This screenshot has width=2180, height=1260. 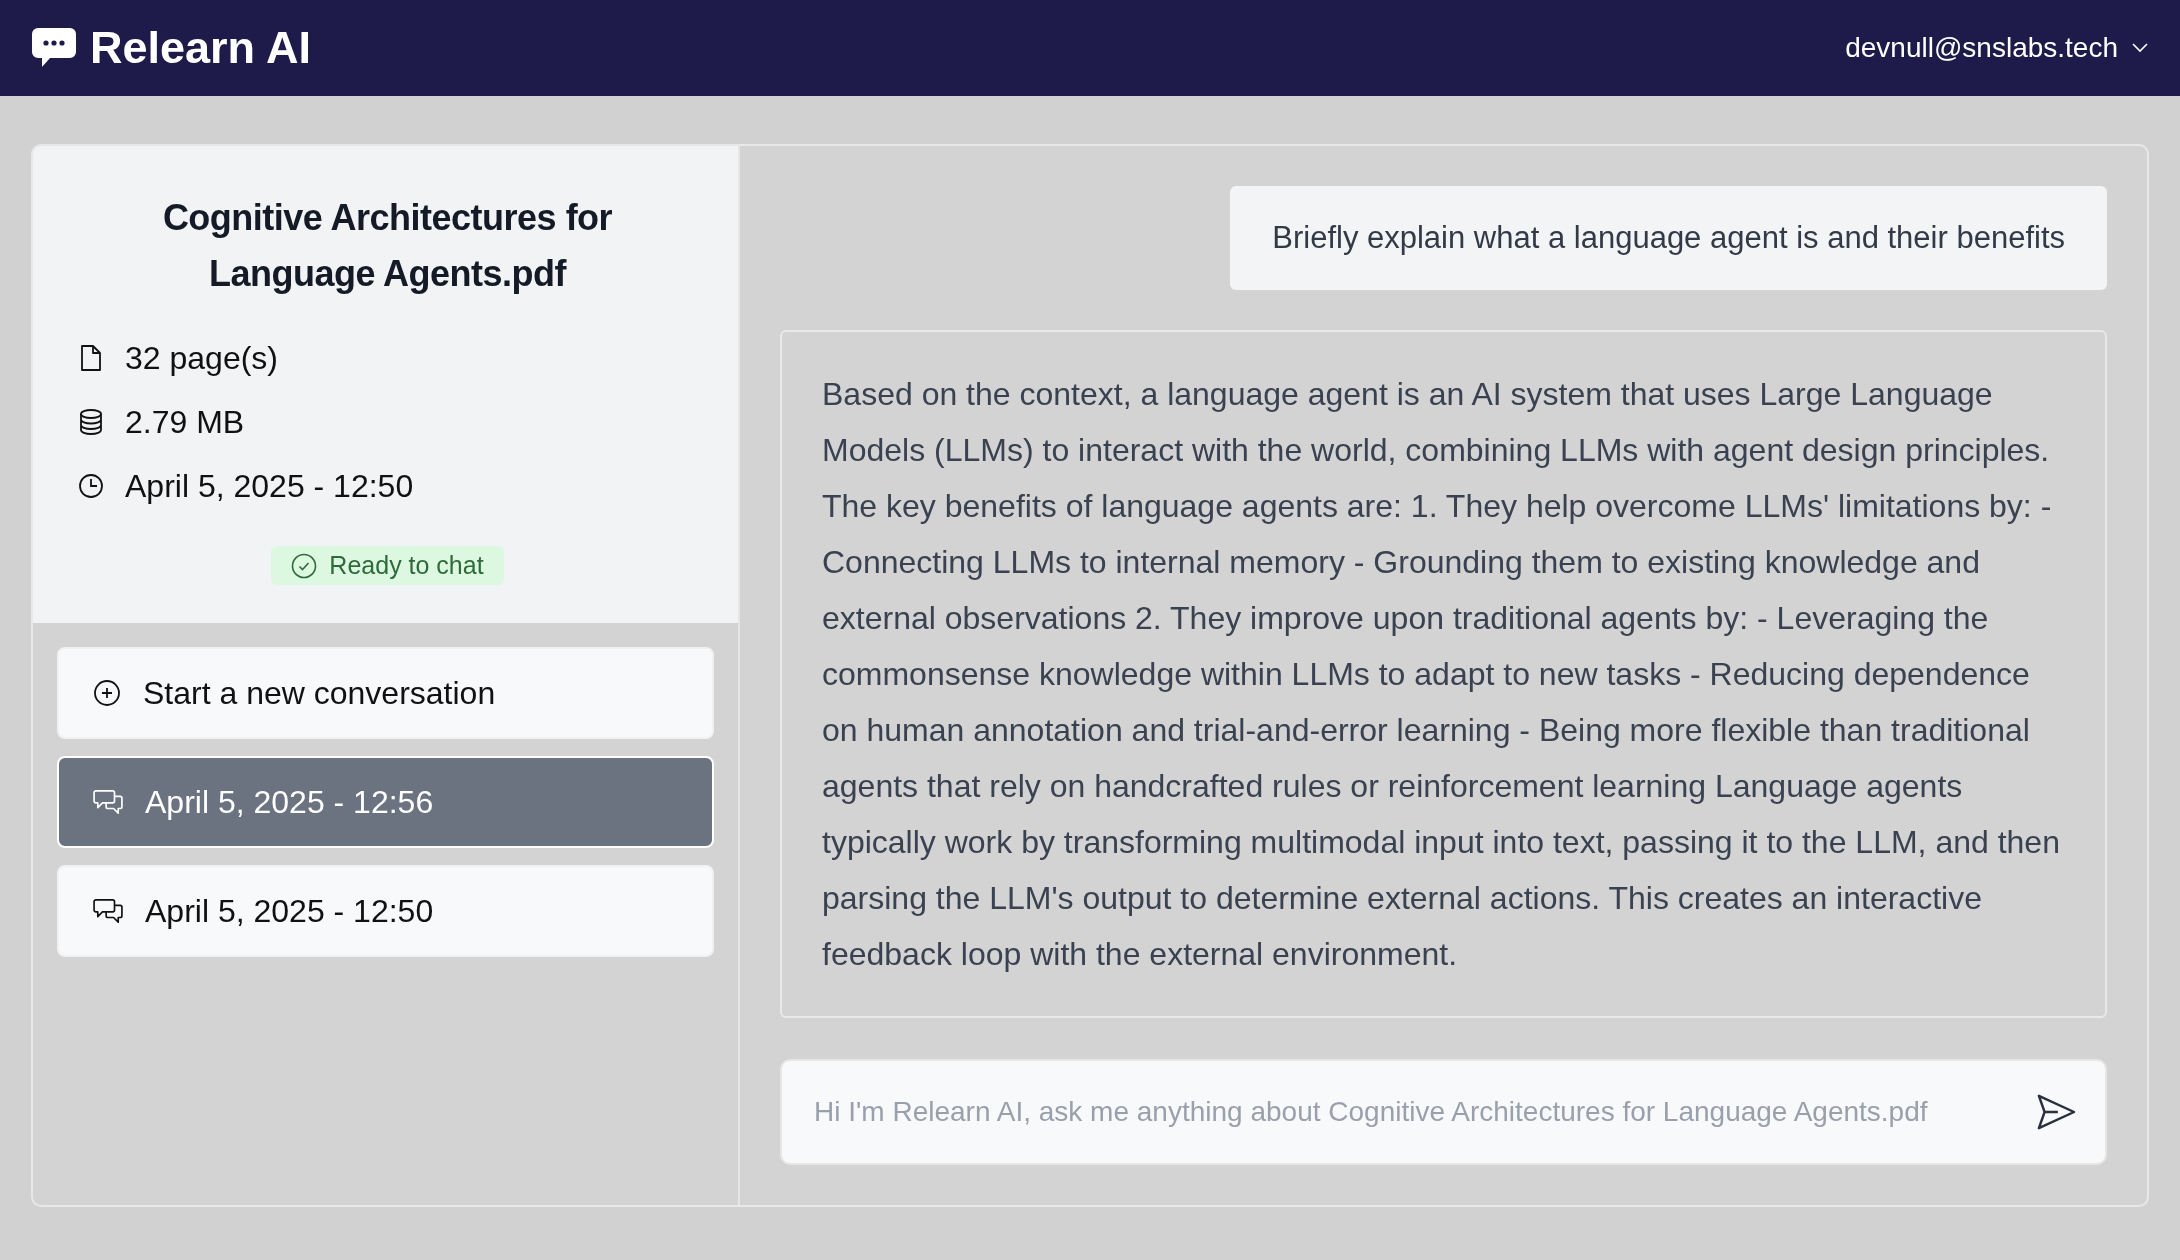 What do you see at coordinates (1996, 48) in the screenshot?
I see `user-menu: devnull@snslabs.tech` at bounding box center [1996, 48].